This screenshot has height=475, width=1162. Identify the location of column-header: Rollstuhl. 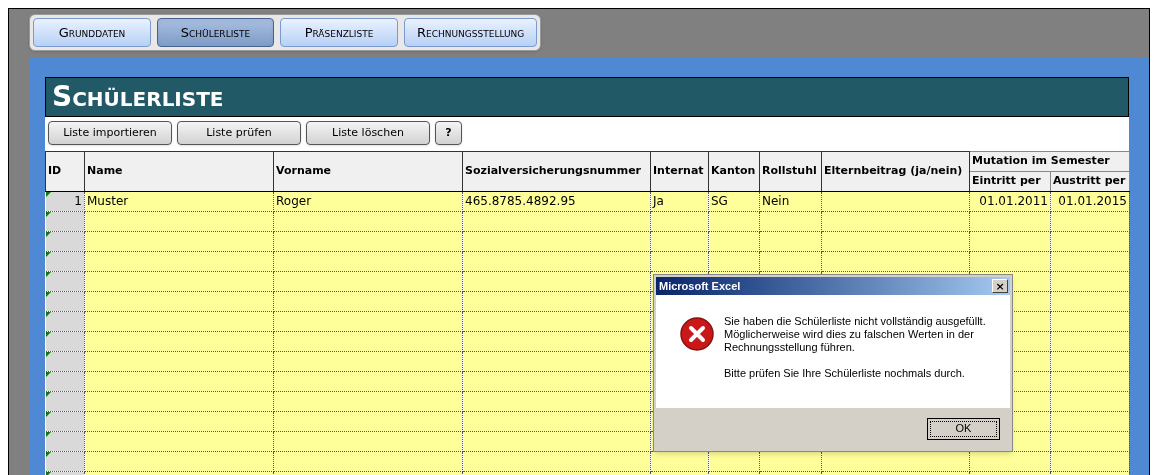
(790, 171).